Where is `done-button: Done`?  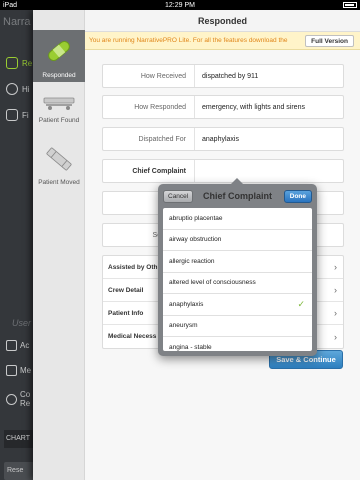 done-button: Done is located at coordinates (297, 196).